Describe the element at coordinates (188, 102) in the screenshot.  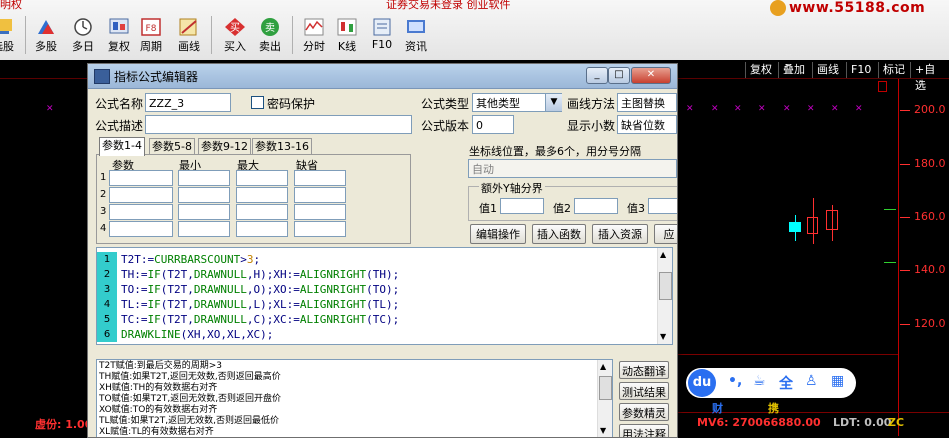
I see `formula-name-input: ZZZ_3` at that location.